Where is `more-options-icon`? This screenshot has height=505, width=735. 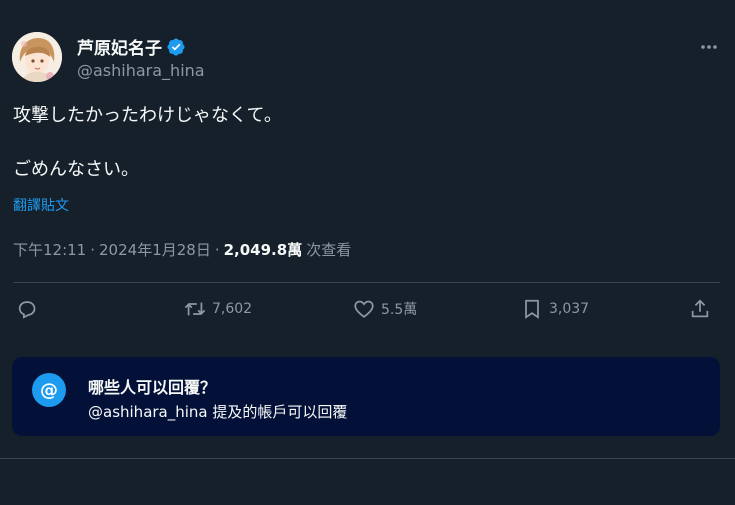
more-options-icon is located at coordinates (709, 47).